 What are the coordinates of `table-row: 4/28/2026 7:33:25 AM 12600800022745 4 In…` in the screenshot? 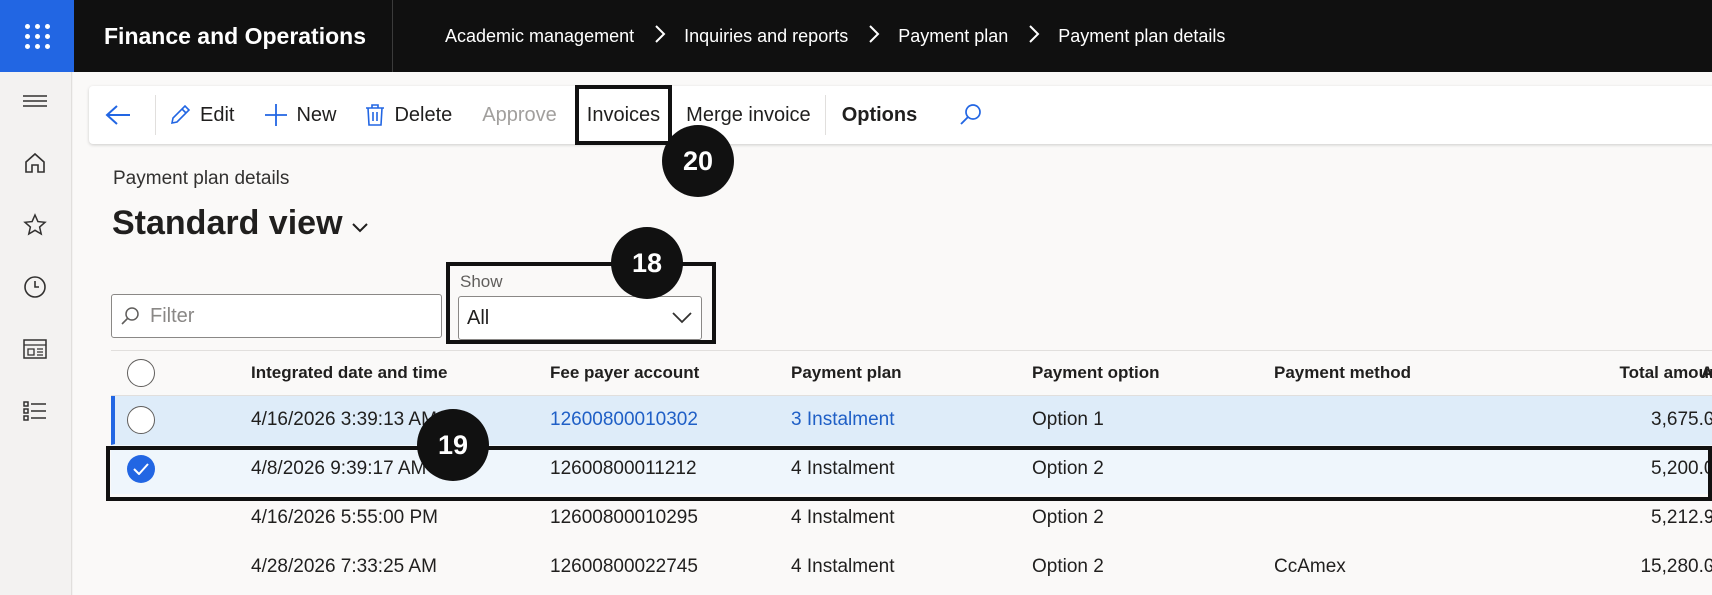 It's located at (911, 567).